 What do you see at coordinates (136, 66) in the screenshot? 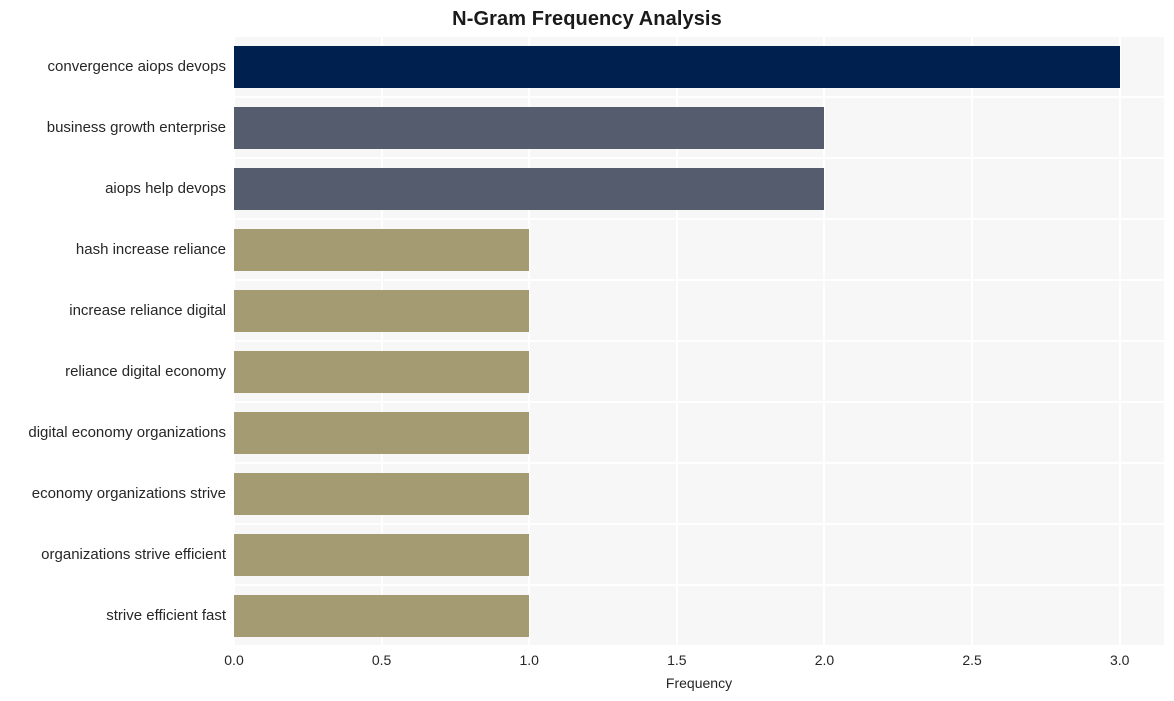
I see `y-axis-tick-label: convergence aiops devops` at bounding box center [136, 66].